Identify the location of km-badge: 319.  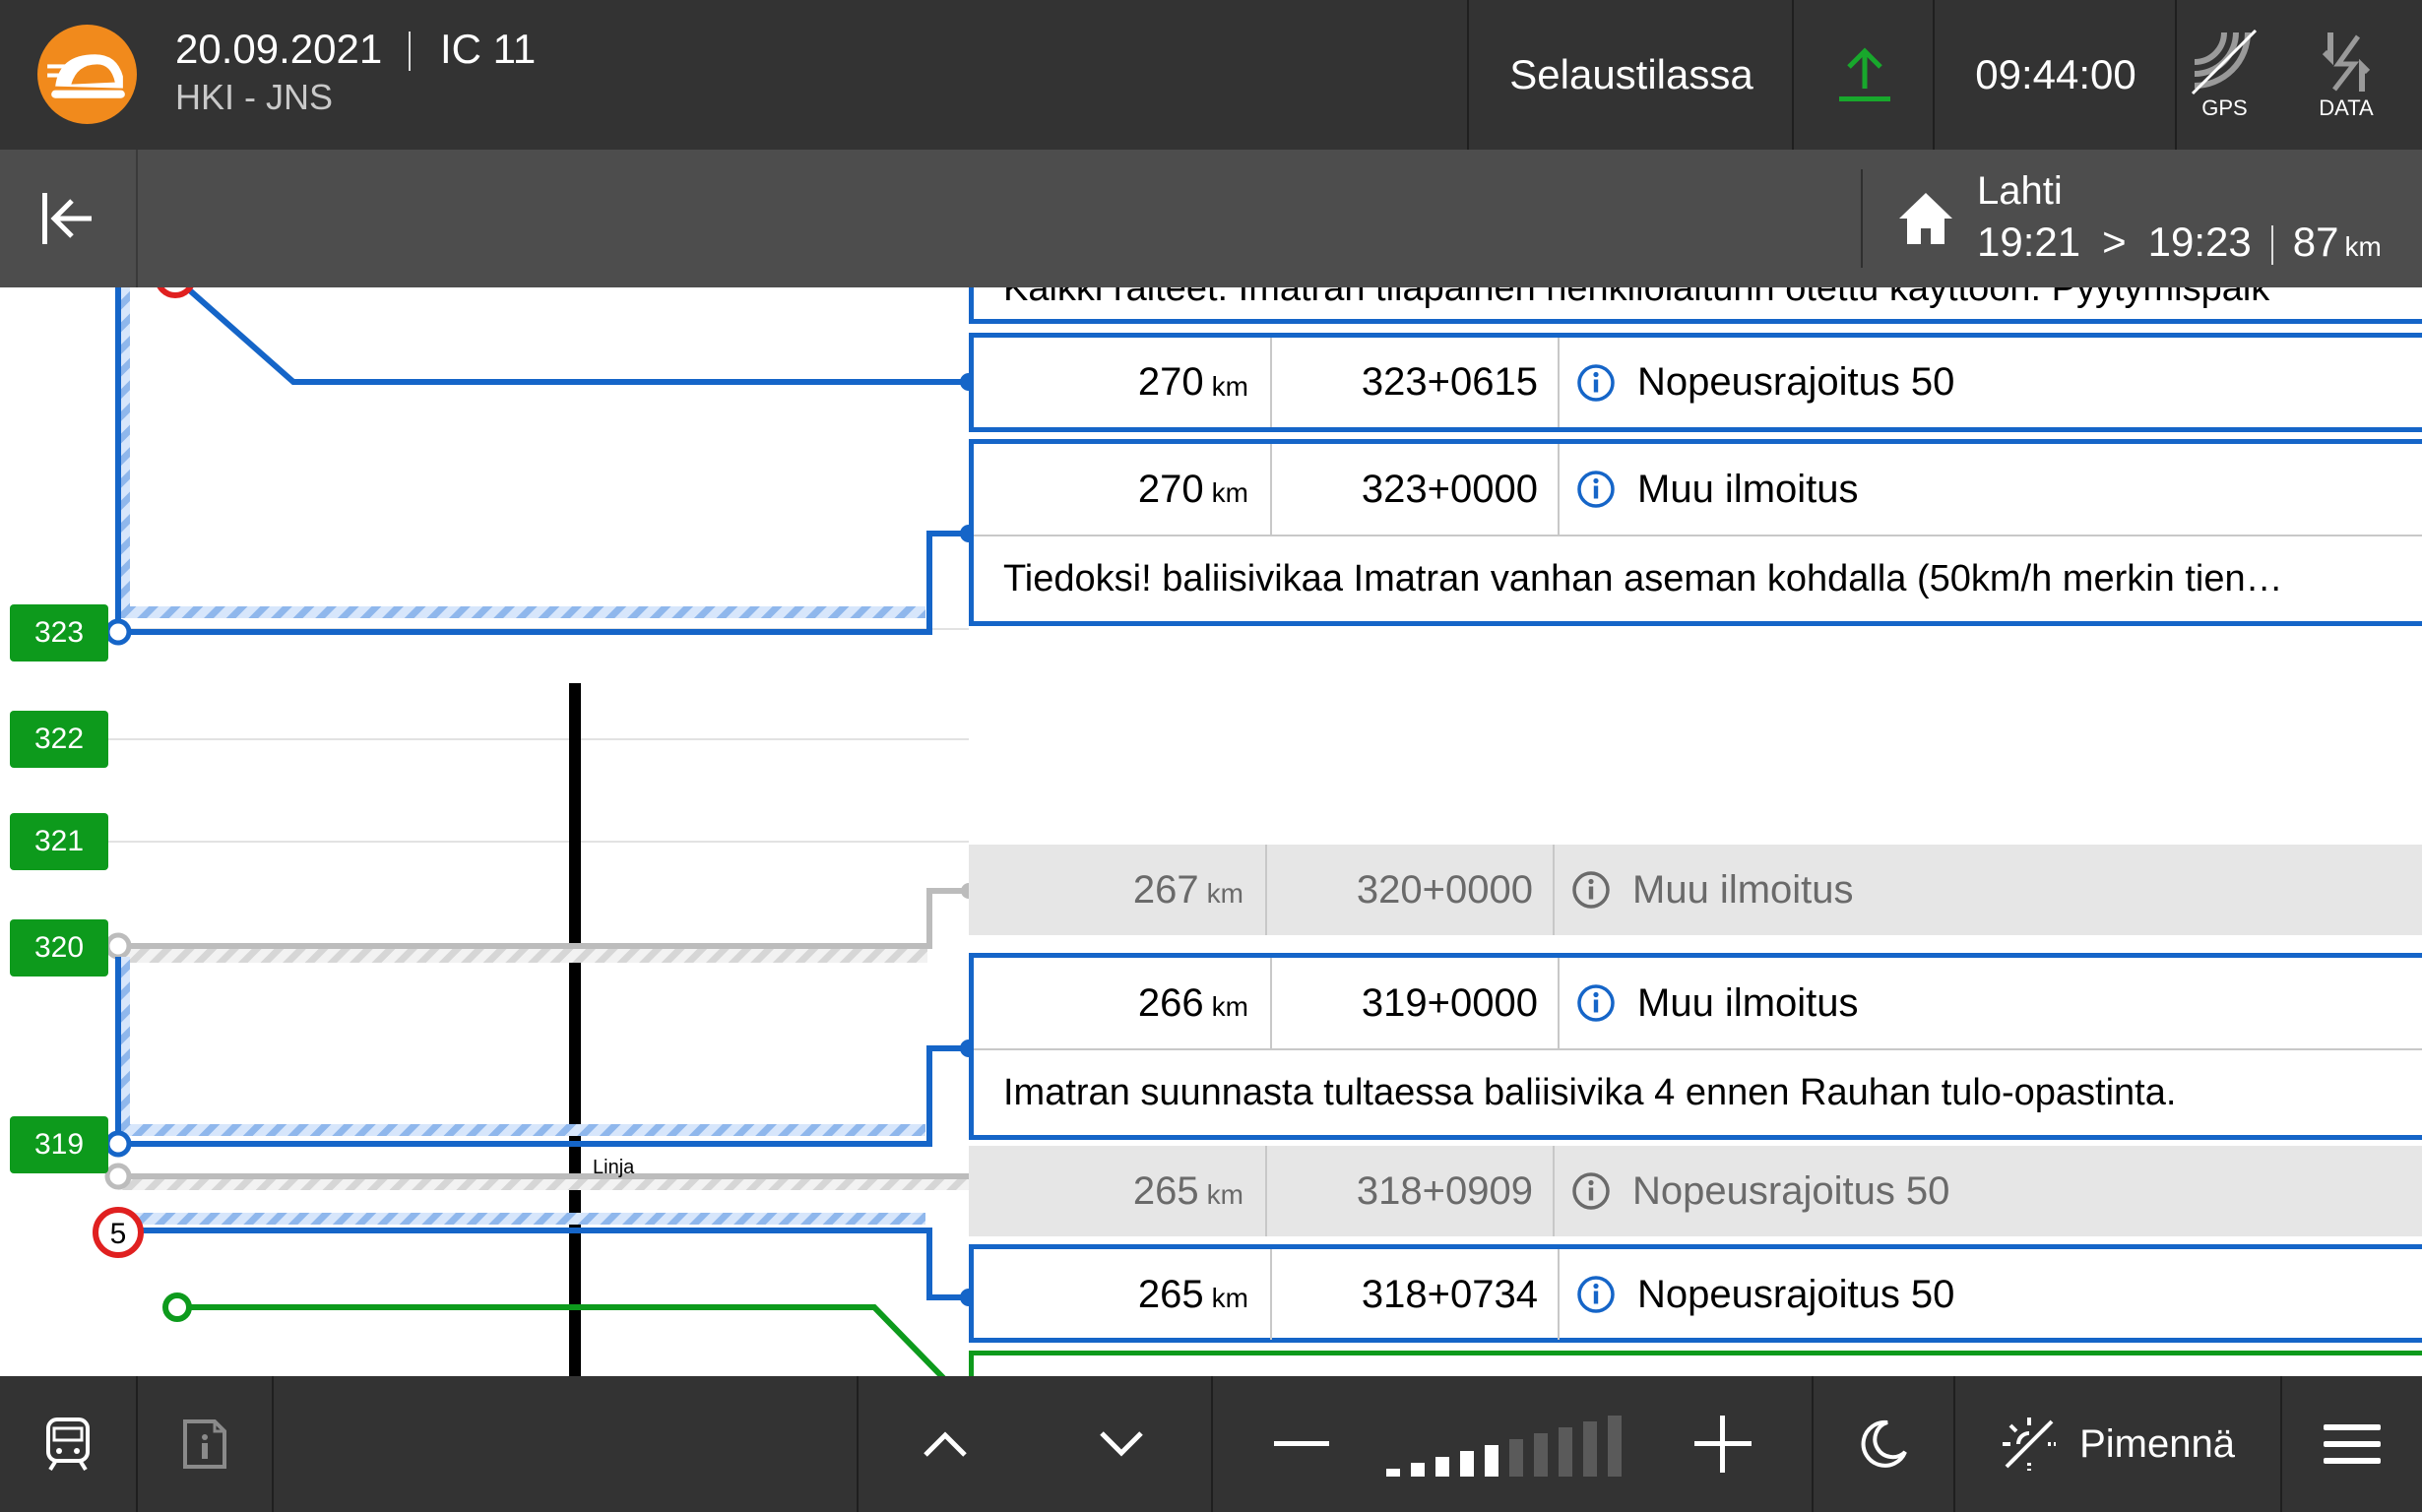
(59, 1144).